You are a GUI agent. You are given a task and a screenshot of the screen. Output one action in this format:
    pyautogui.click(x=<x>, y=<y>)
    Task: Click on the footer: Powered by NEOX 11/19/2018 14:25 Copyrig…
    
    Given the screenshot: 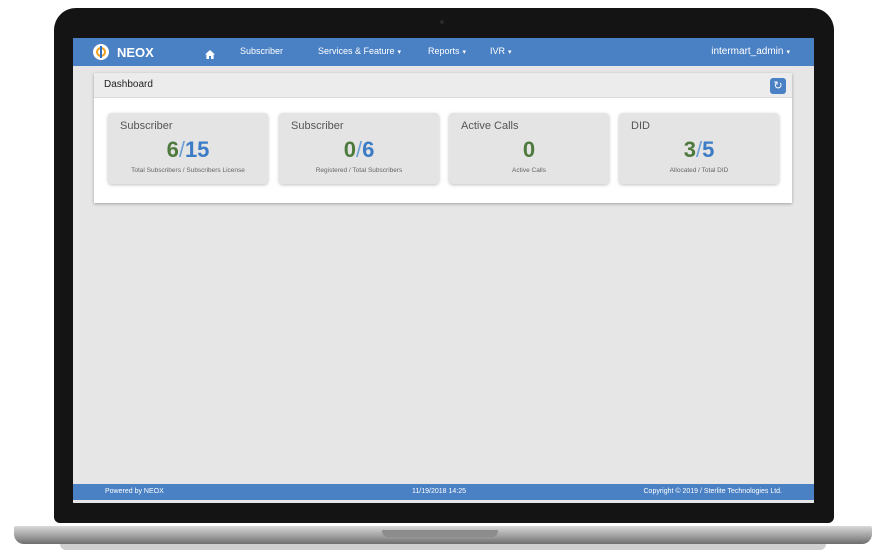 What is the action you would take?
    pyautogui.click(x=443, y=492)
    